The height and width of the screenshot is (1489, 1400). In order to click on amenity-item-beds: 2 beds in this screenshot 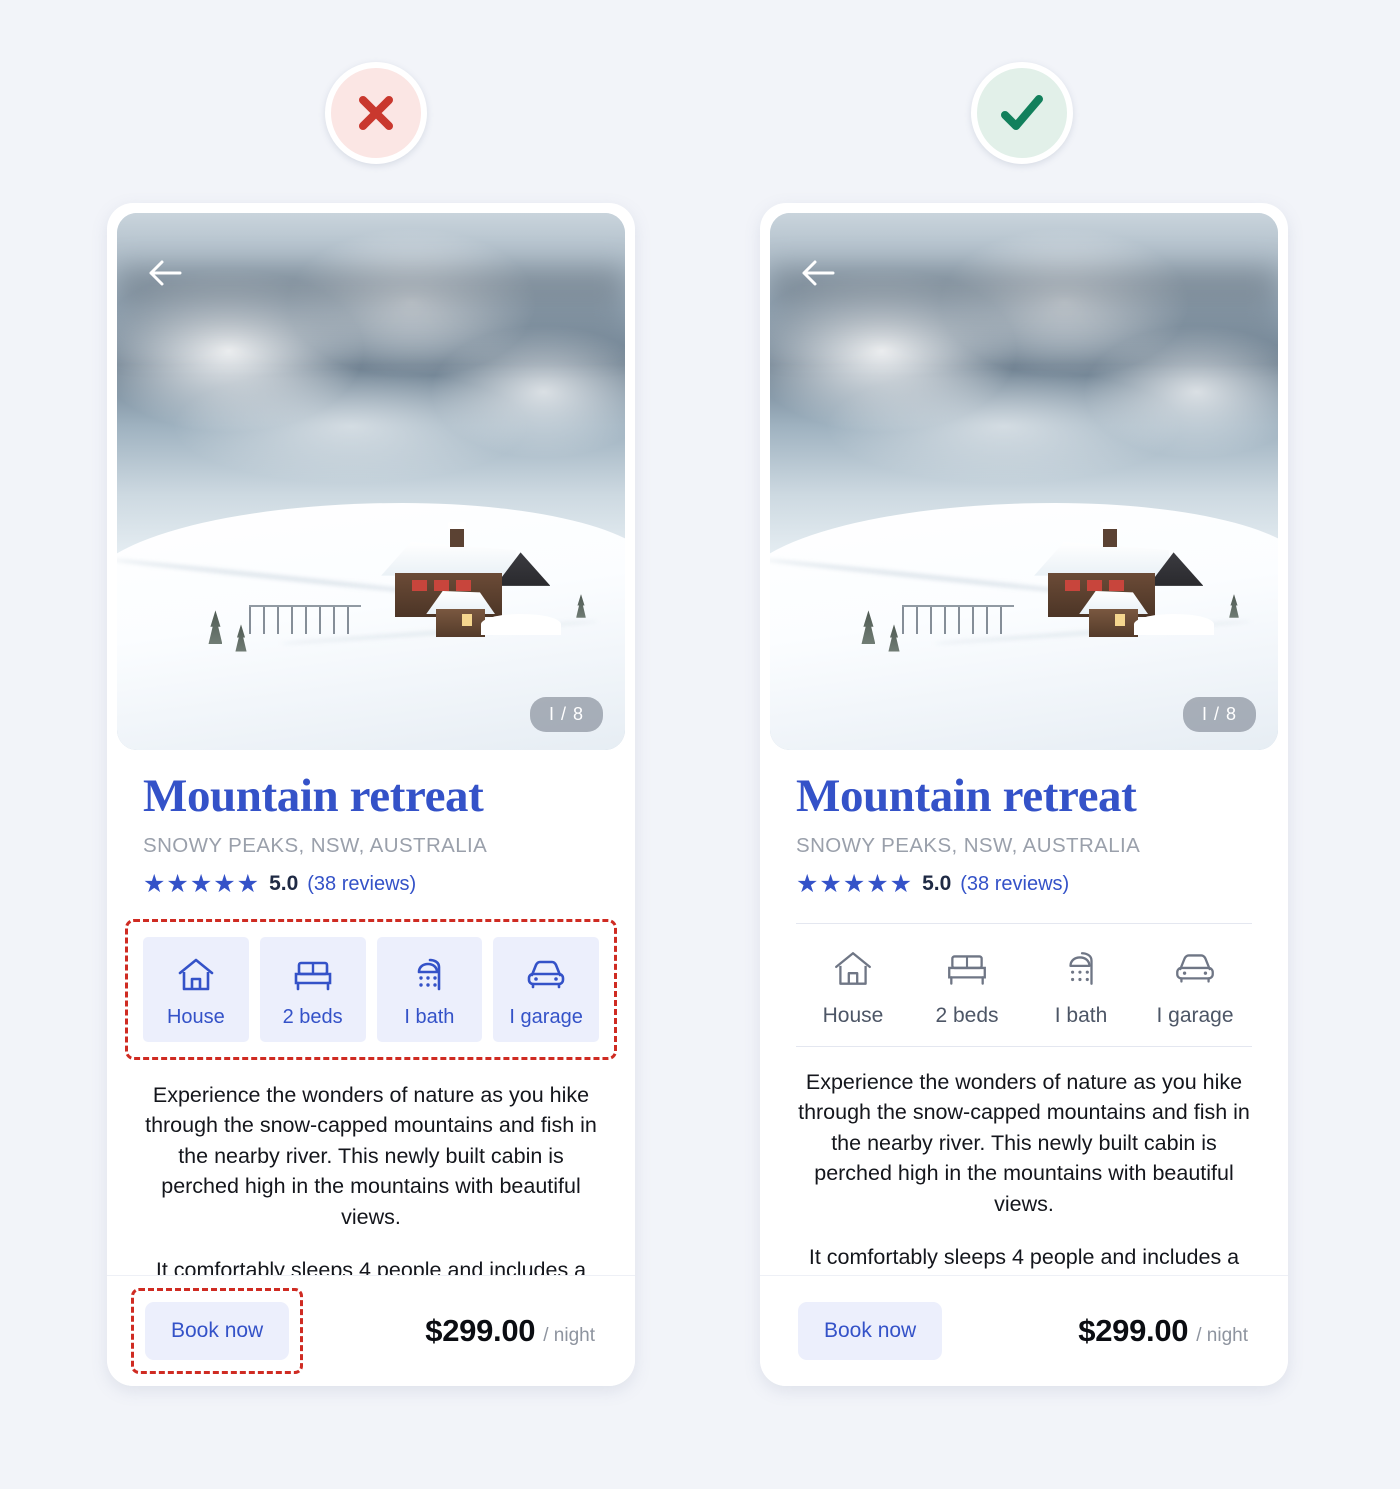, I will do `click(967, 987)`.